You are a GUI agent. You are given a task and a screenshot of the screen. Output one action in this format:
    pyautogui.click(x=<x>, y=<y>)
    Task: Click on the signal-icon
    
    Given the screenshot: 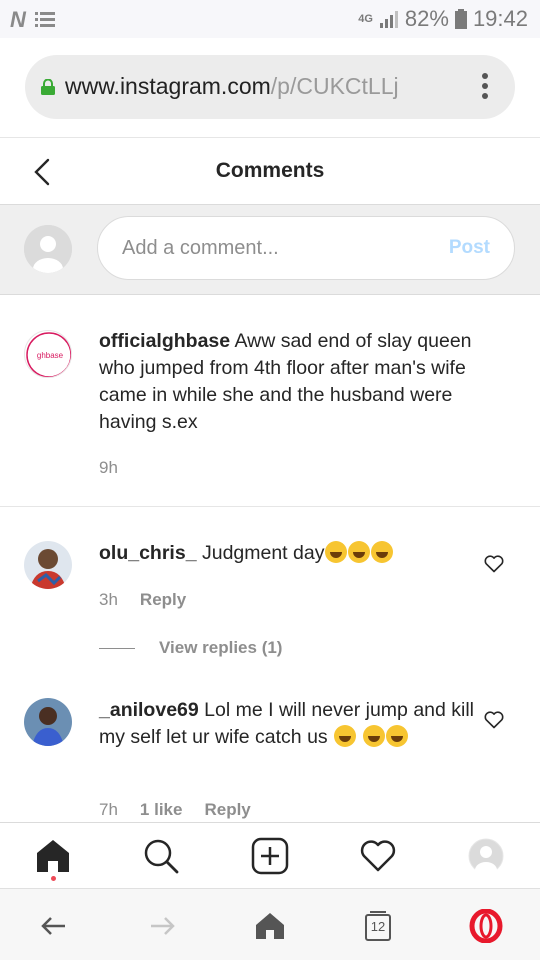 What is the action you would take?
    pyautogui.click(x=388, y=19)
    